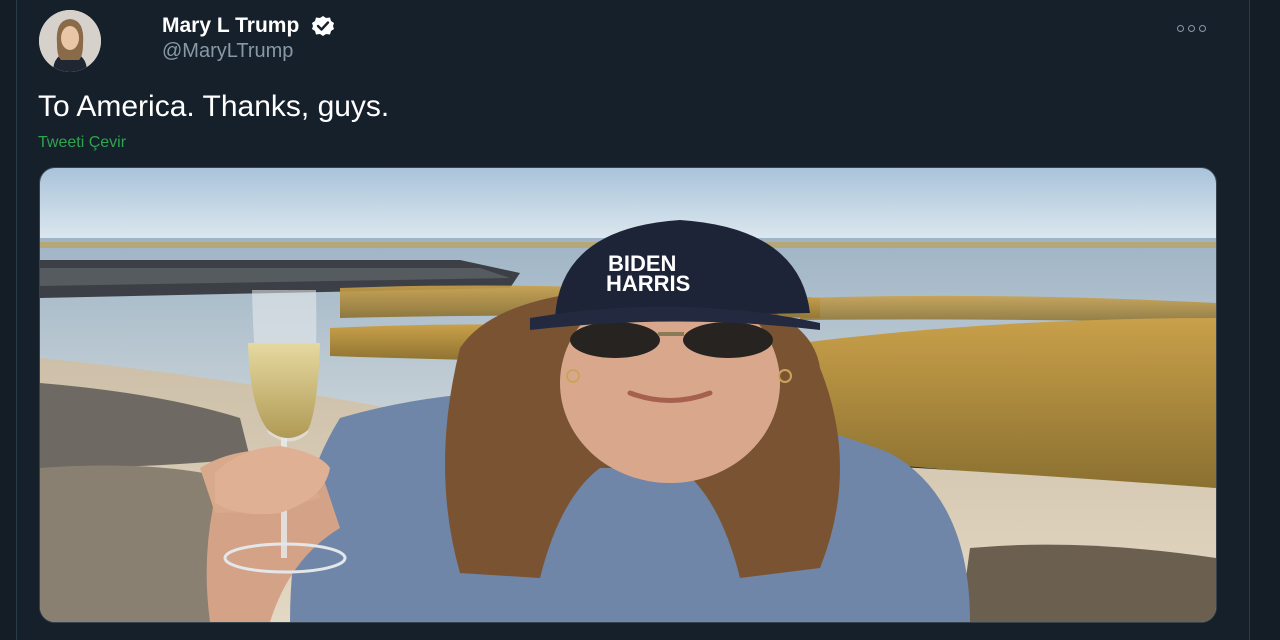  I want to click on translate-tweet-link: Tweeti Çevir, so click(82, 143).